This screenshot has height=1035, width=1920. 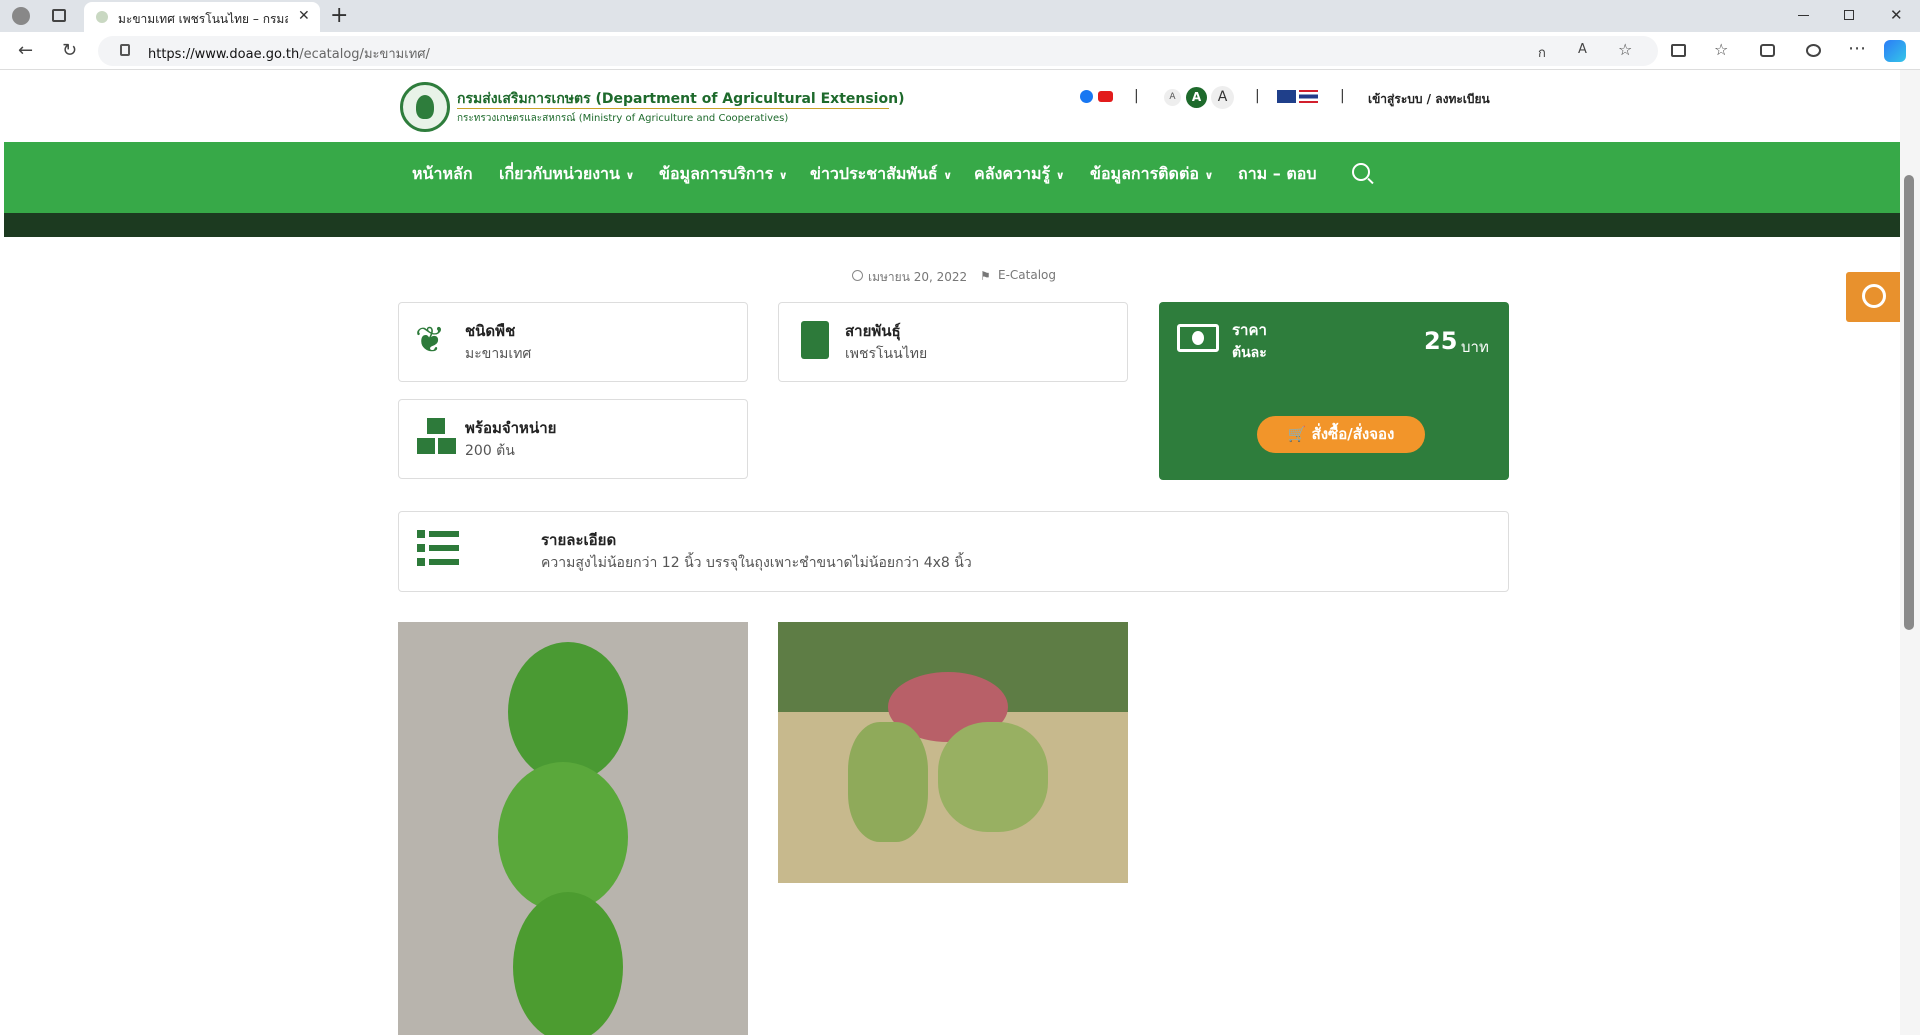 What do you see at coordinates (102, 17) in the screenshot?
I see `favicon-icon` at bounding box center [102, 17].